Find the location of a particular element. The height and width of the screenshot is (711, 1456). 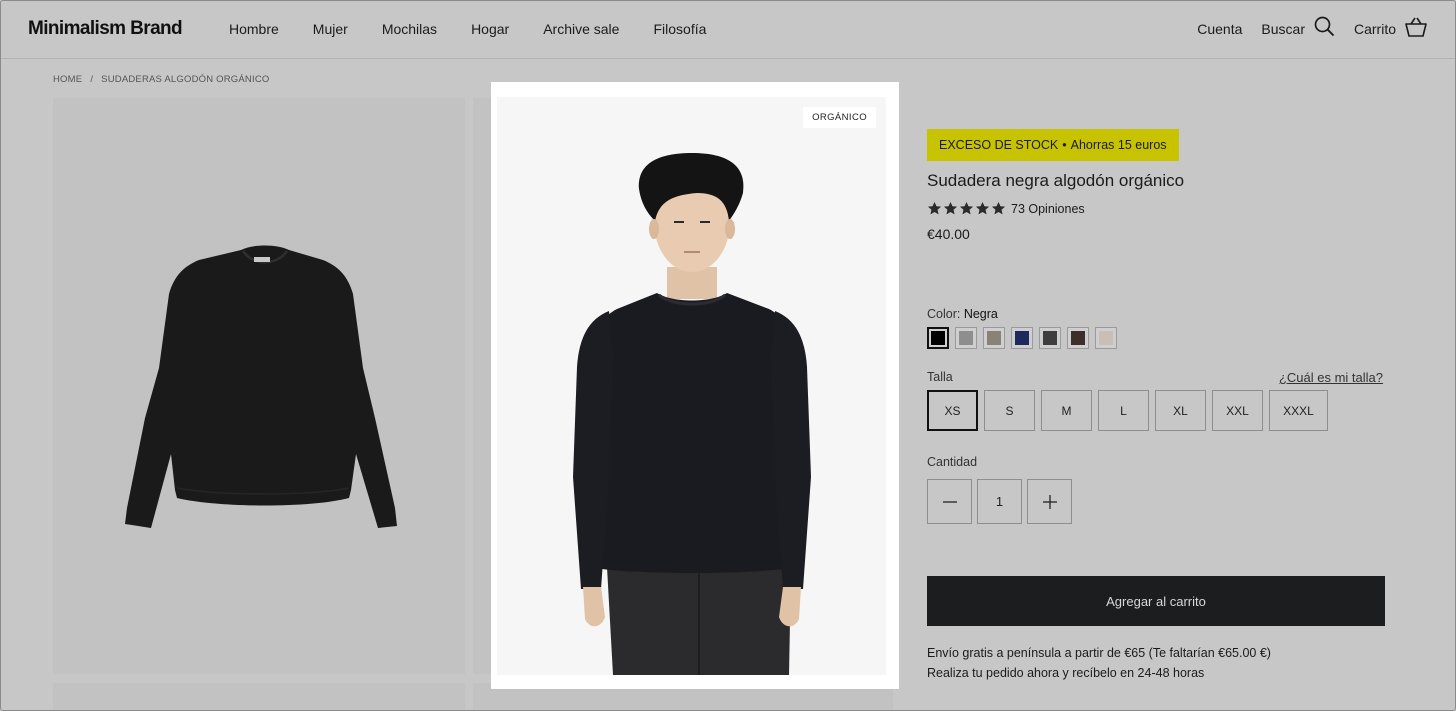

nav-item-hombre: Hombre is located at coordinates (254, 29).